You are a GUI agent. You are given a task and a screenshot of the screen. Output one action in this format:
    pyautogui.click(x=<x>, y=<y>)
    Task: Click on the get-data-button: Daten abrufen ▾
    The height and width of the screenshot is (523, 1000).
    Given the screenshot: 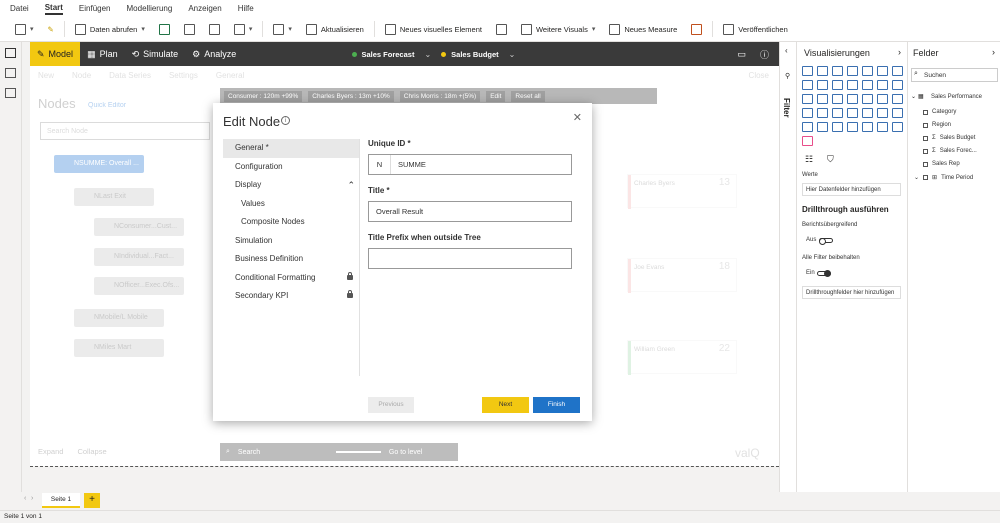 What is the action you would take?
    pyautogui.click(x=110, y=29)
    